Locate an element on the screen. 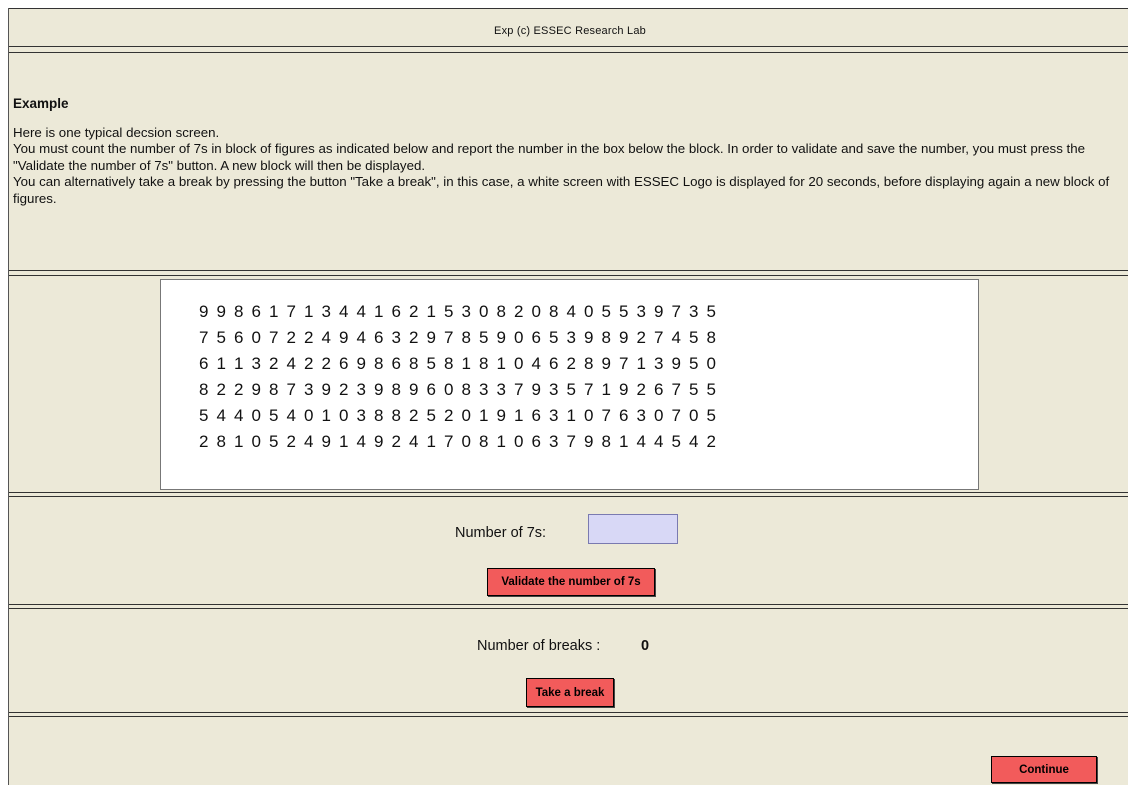  validate-button: Validate the number of 7s is located at coordinates (571, 582).